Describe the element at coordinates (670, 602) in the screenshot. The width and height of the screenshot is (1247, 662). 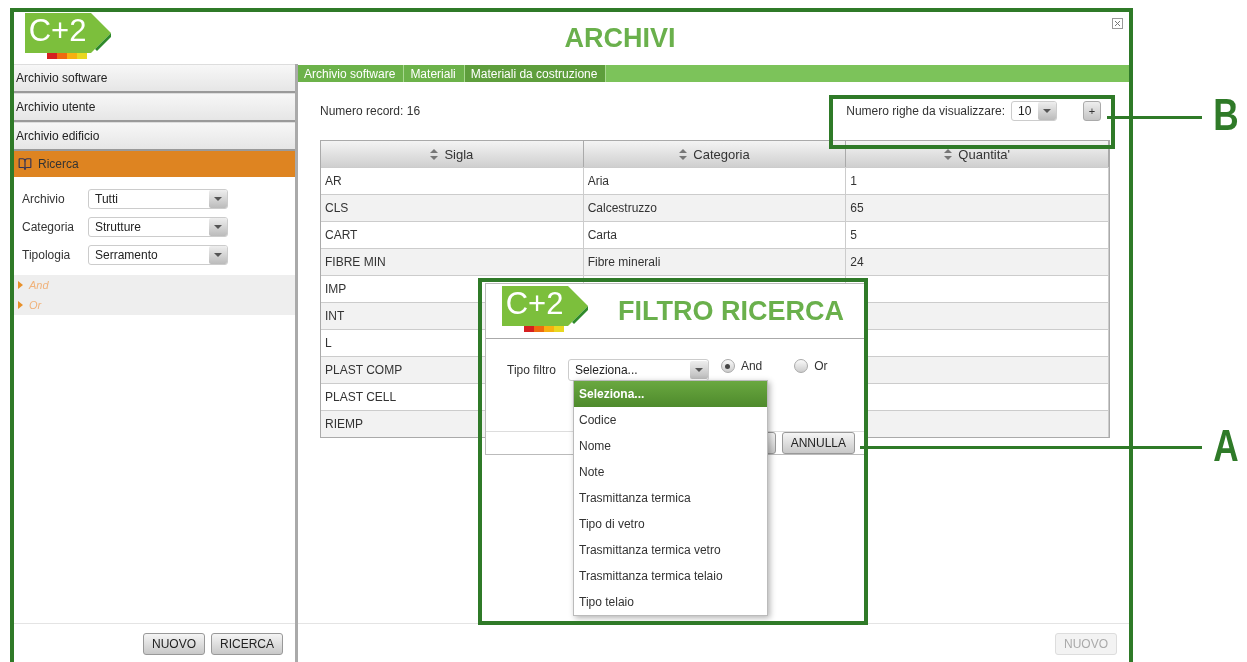
I see `dropdown-option: Tipo telaio` at that location.